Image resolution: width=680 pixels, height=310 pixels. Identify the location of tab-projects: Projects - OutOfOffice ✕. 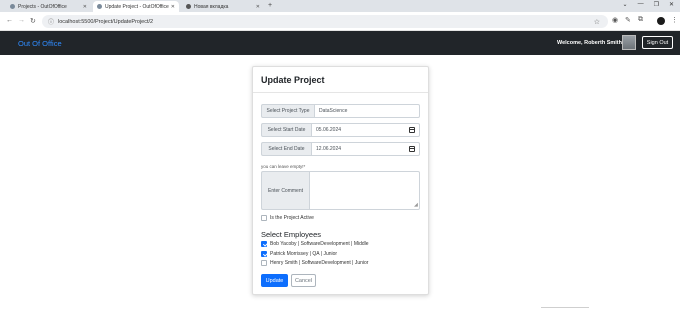
(48, 6).